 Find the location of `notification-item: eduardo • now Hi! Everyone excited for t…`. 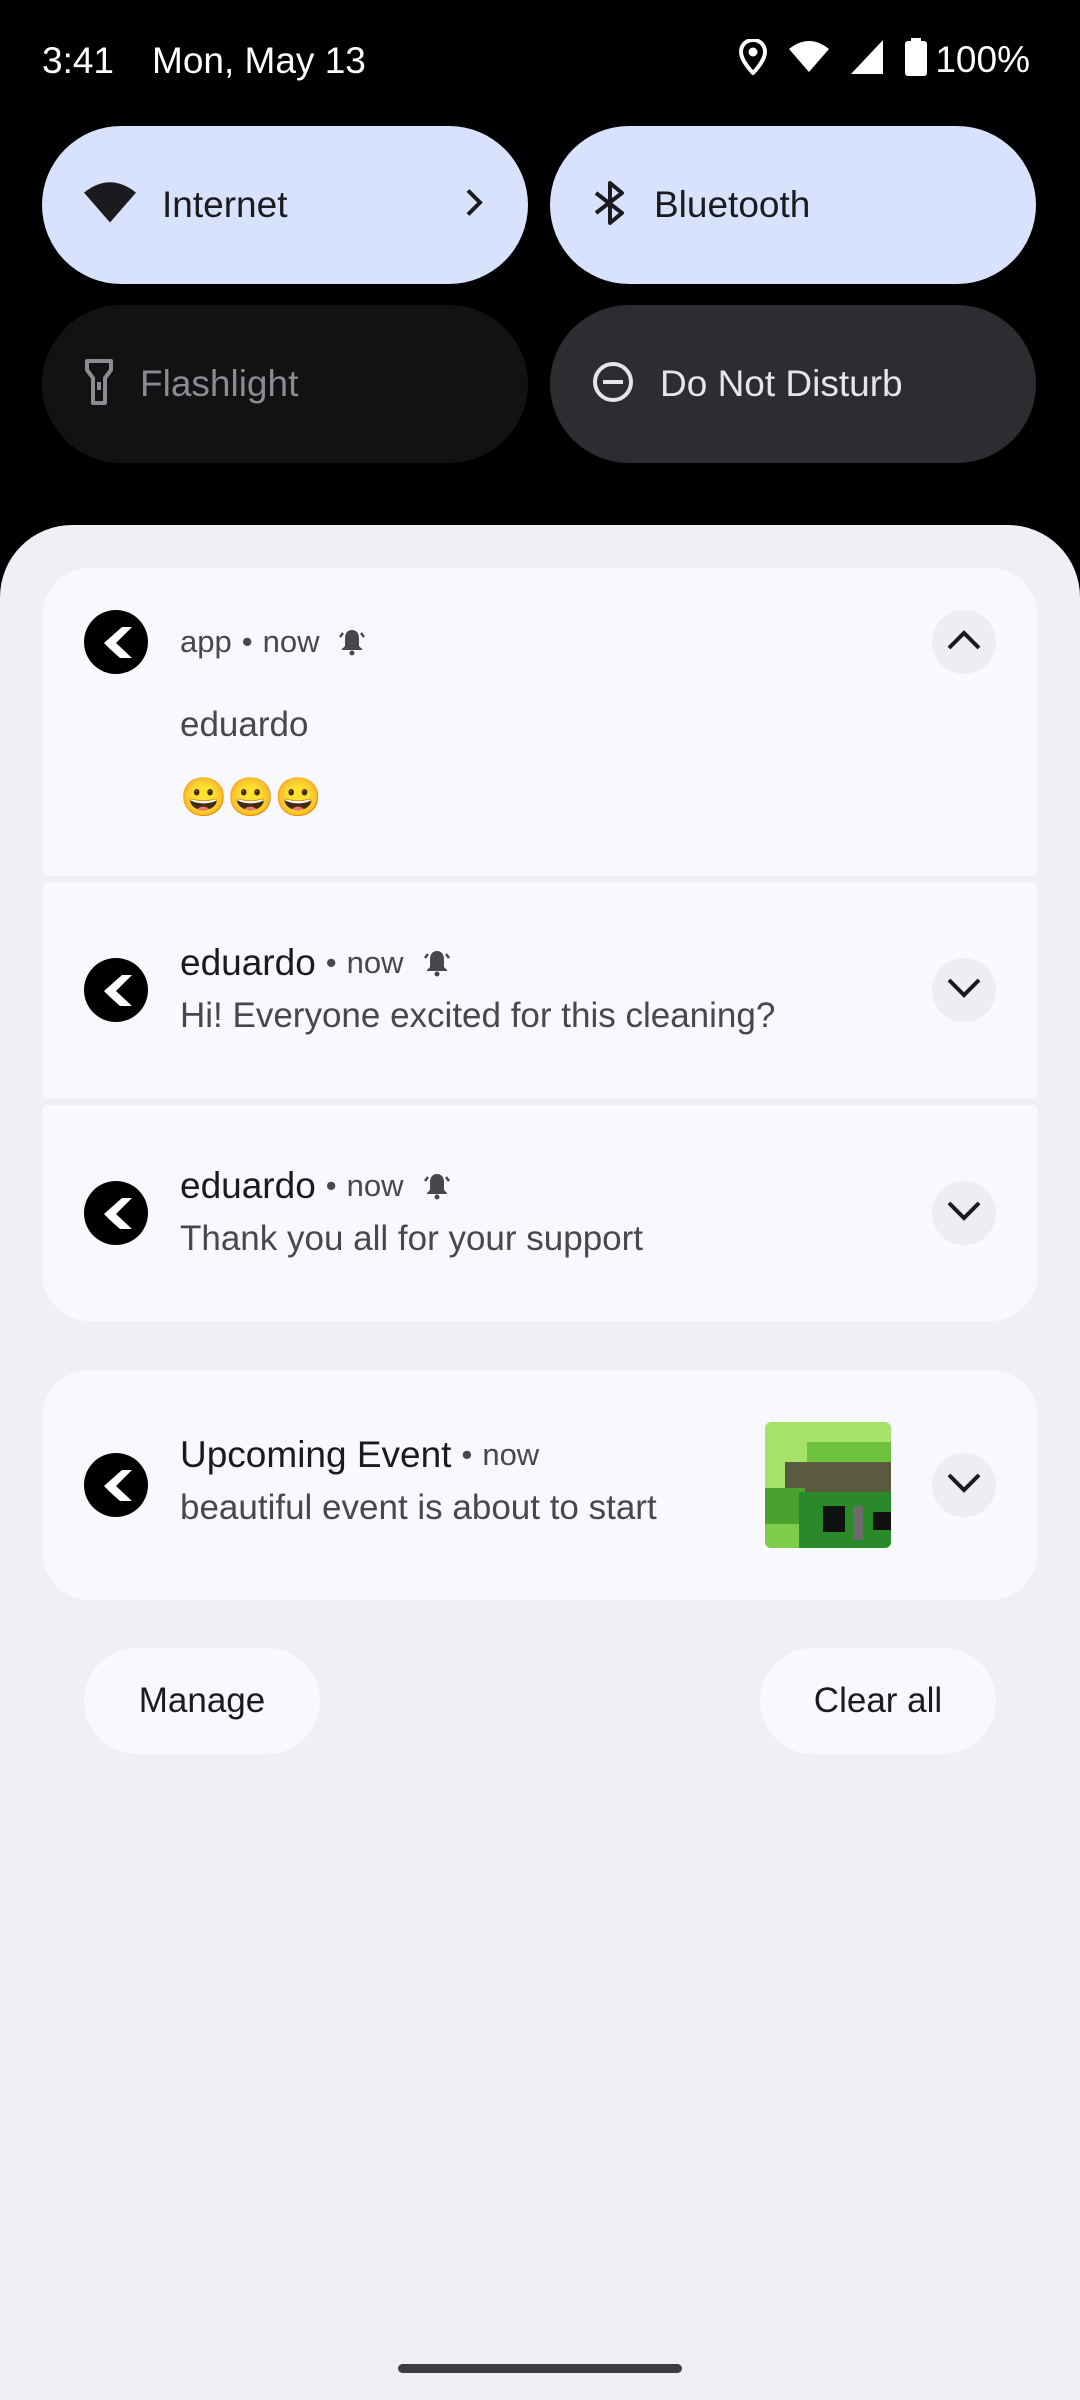

notification-item: eduardo • now Hi! Everyone excited for t… is located at coordinates (540, 990).